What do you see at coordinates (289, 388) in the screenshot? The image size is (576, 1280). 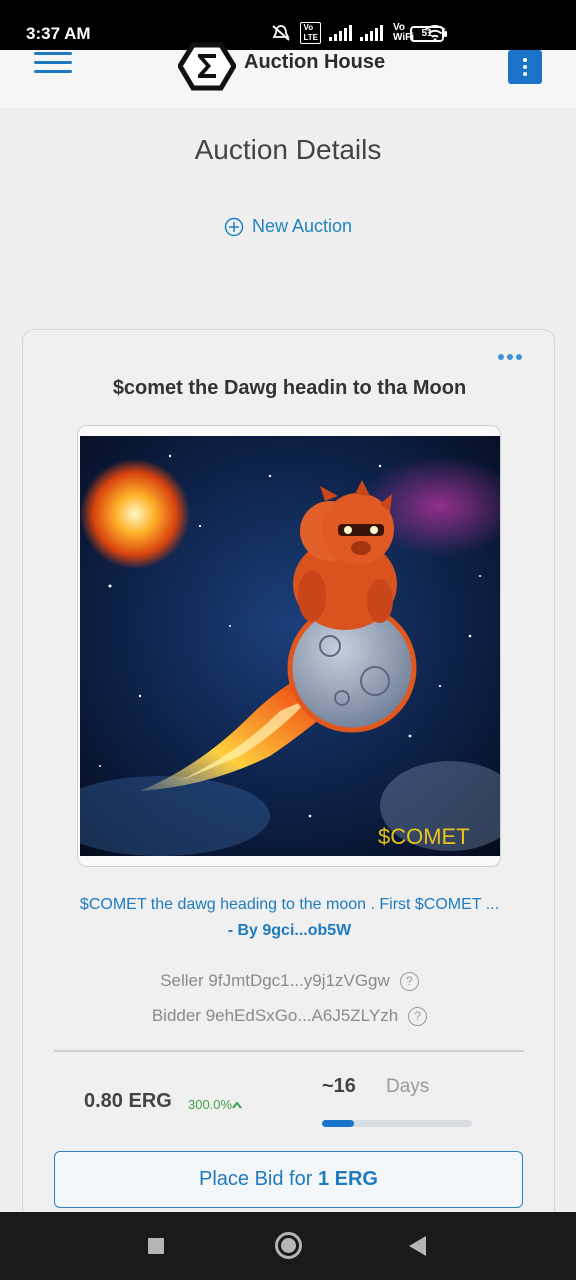 I see `auction-title: $comet the Dawg headin to tha Moon` at bounding box center [289, 388].